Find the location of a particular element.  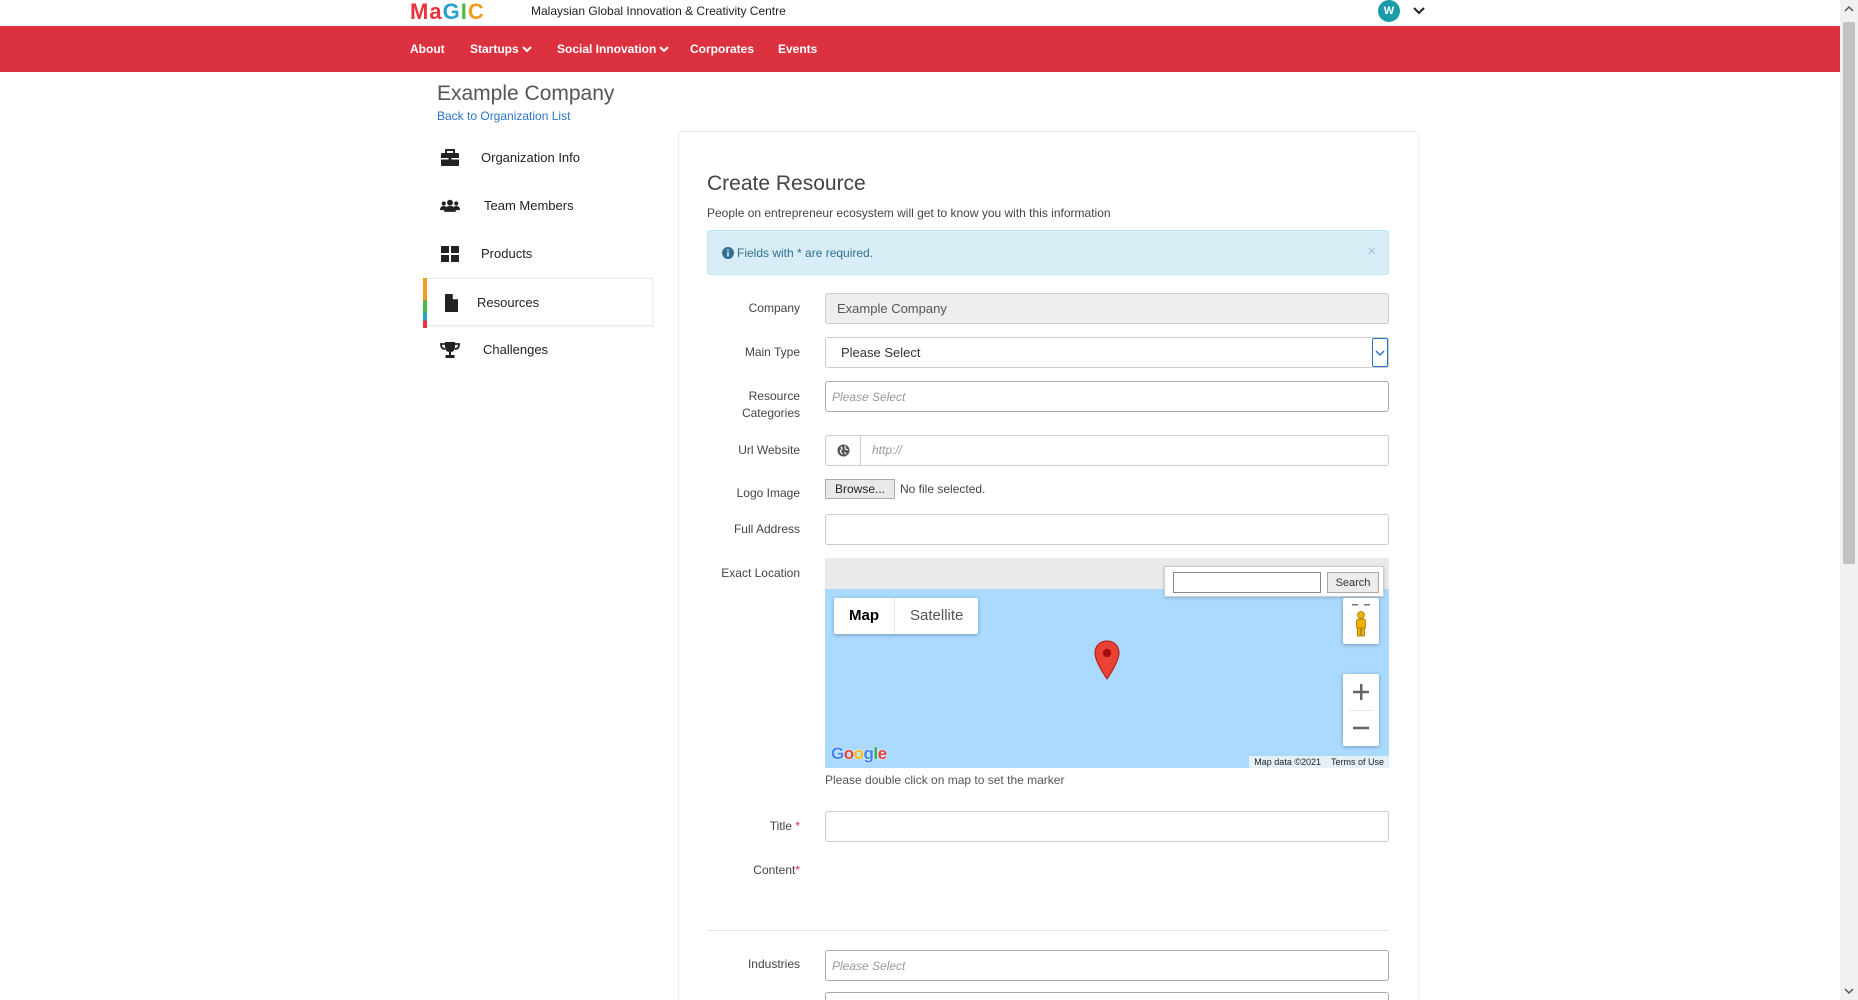

zoom-out-button is located at coordinates (1361, 728).